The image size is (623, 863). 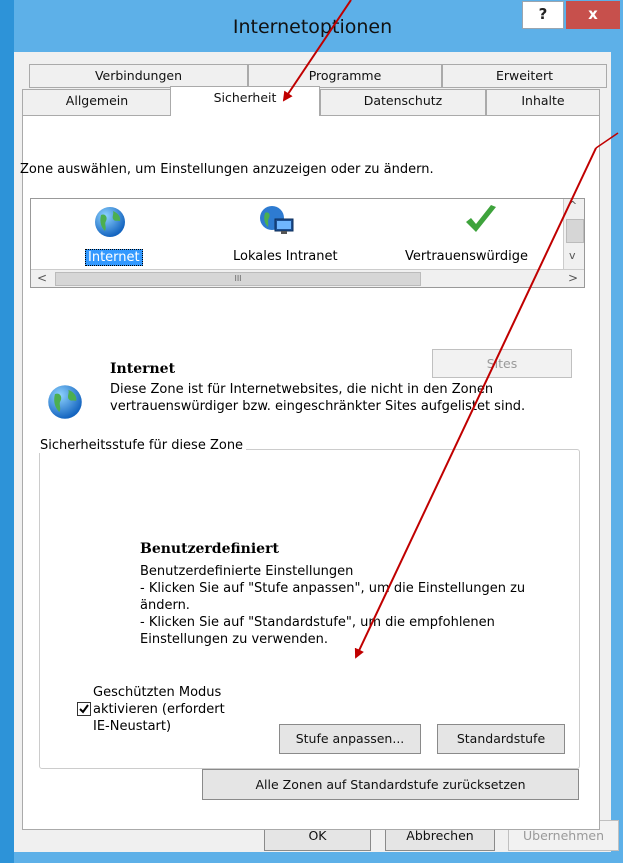 What do you see at coordinates (466, 256) in the screenshot?
I see `zone-label-trusted: Vertrauenswürdige` at bounding box center [466, 256].